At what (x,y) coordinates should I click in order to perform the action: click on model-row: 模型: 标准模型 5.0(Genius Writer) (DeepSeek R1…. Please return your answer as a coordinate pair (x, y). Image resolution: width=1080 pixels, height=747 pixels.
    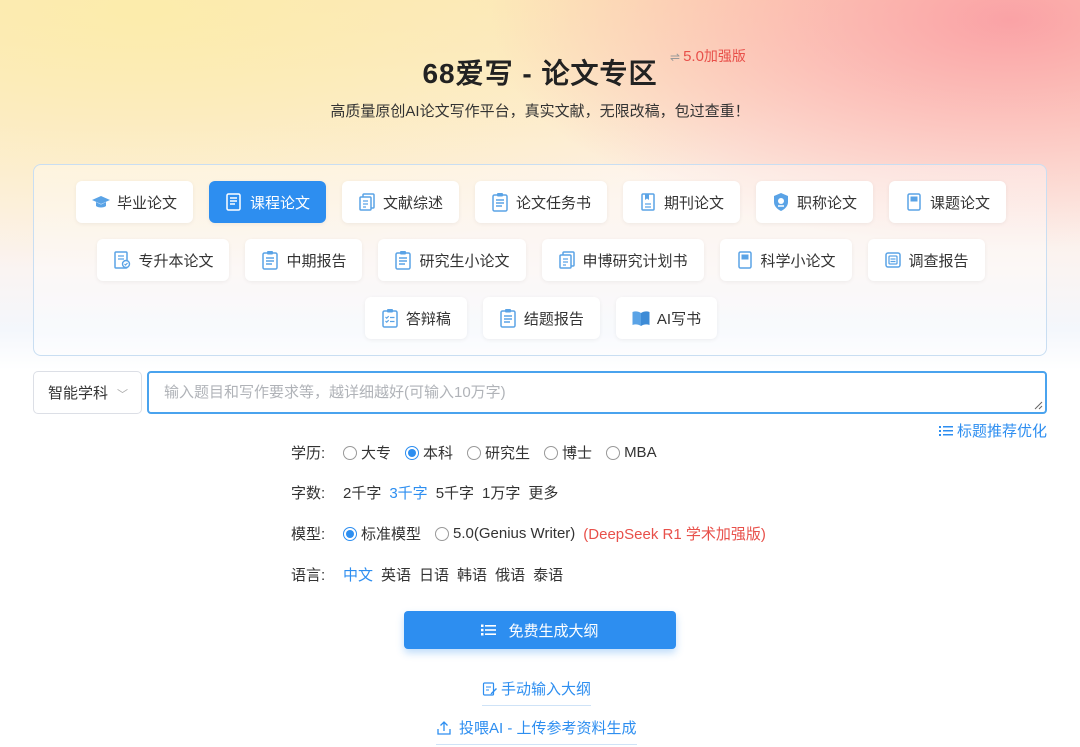
    Looking at the image, I should click on (528, 533).